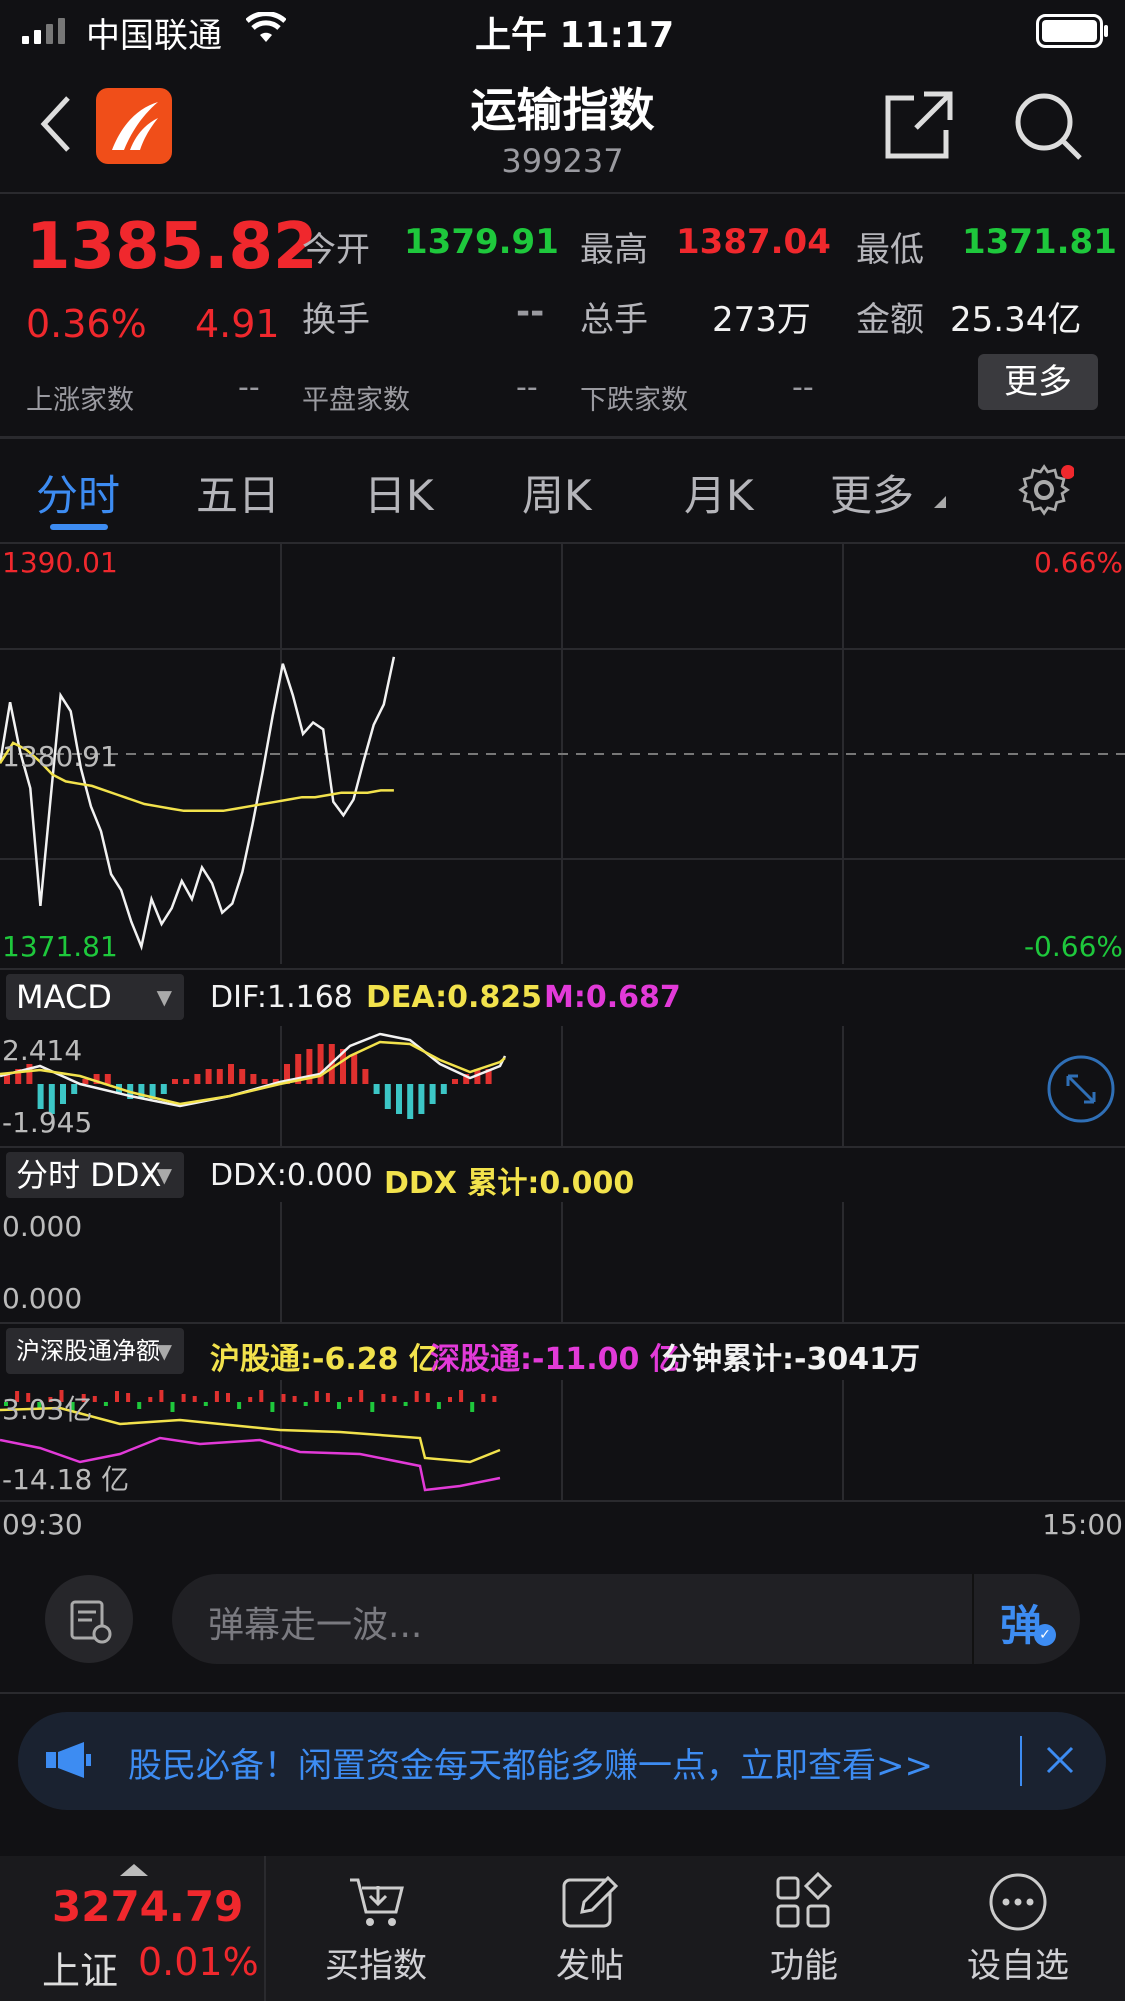  What do you see at coordinates (719, 492) in the screenshot?
I see `tab-monthly-k: 月K` at bounding box center [719, 492].